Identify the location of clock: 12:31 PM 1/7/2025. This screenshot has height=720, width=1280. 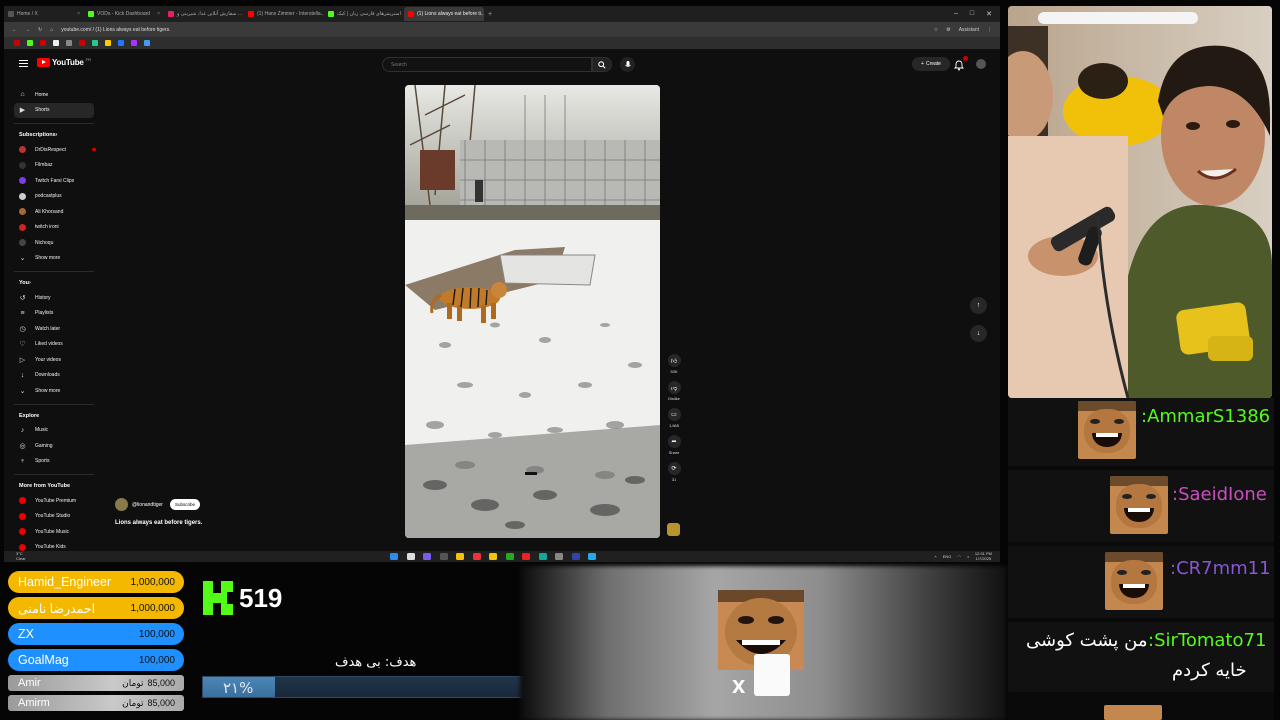
(983, 556).